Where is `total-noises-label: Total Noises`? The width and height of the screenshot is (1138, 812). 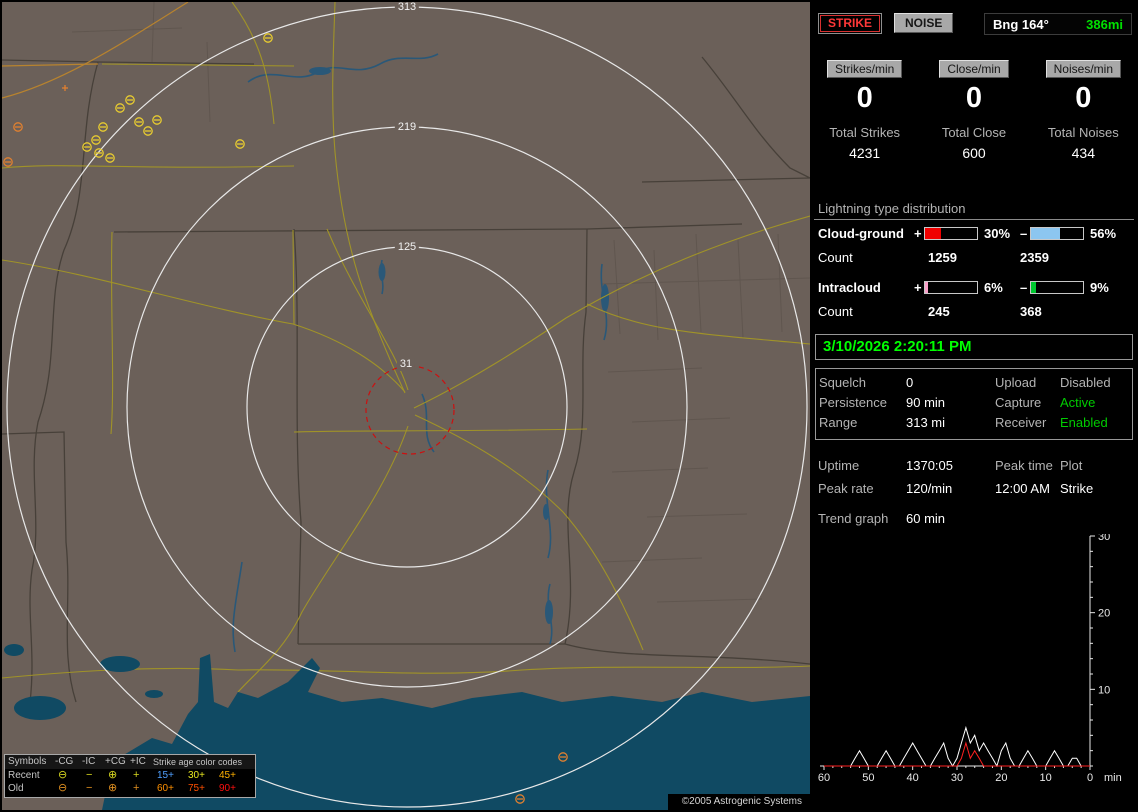
total-noises-label: Total Noises is located at coordinates (1083, 132).